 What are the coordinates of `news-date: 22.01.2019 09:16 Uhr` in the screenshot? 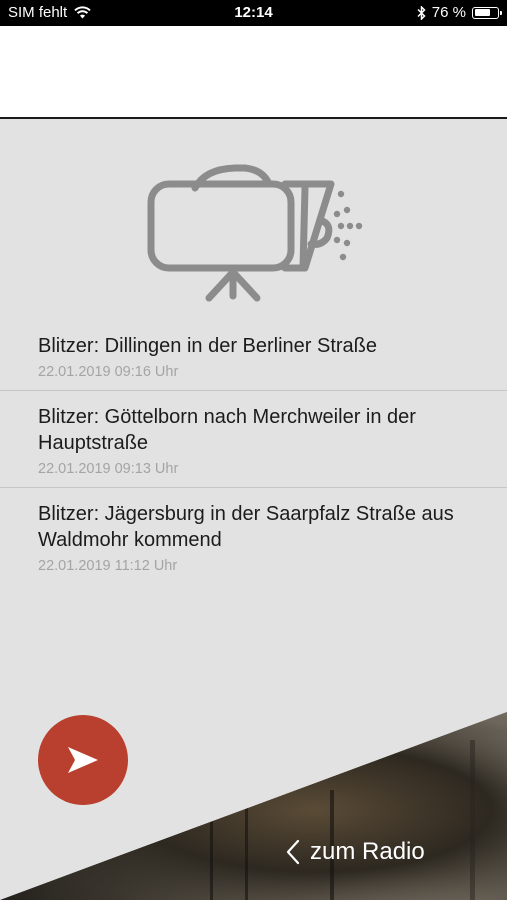 It's located at (108, 372).